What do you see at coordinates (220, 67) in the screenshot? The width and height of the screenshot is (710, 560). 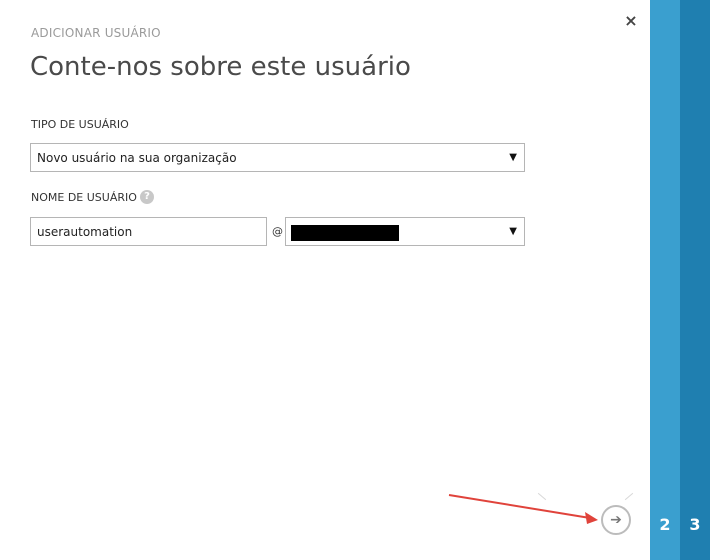 I see `page-title: Conte-nos sobre este usuário` at bounding box center [220, 67].